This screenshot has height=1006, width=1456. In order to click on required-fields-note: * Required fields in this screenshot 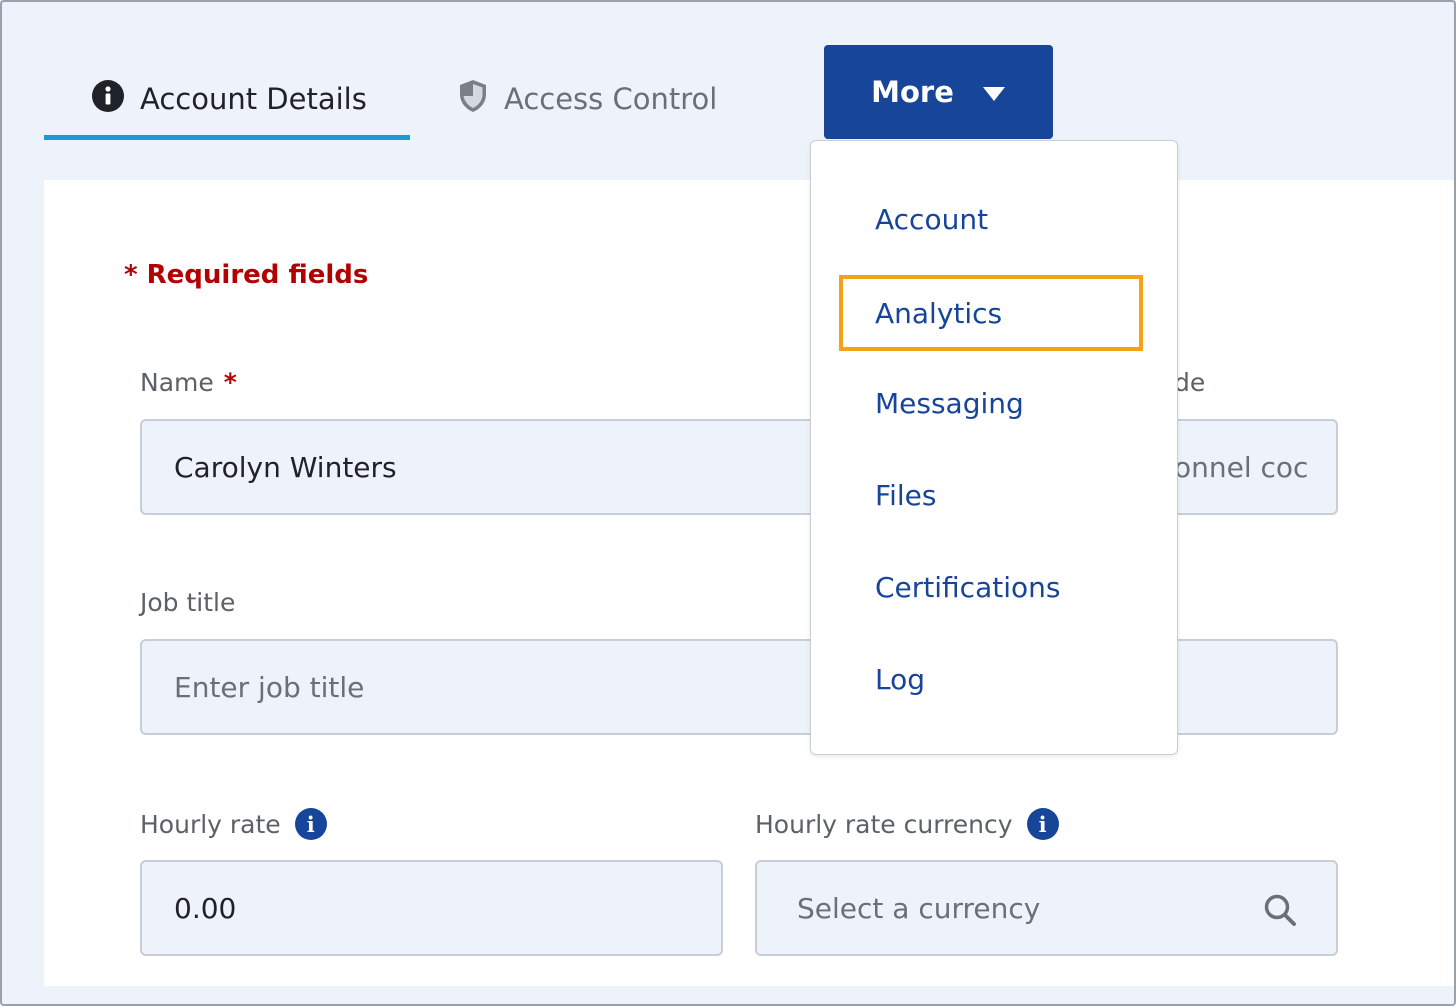, I will do `click(246, 275)`.